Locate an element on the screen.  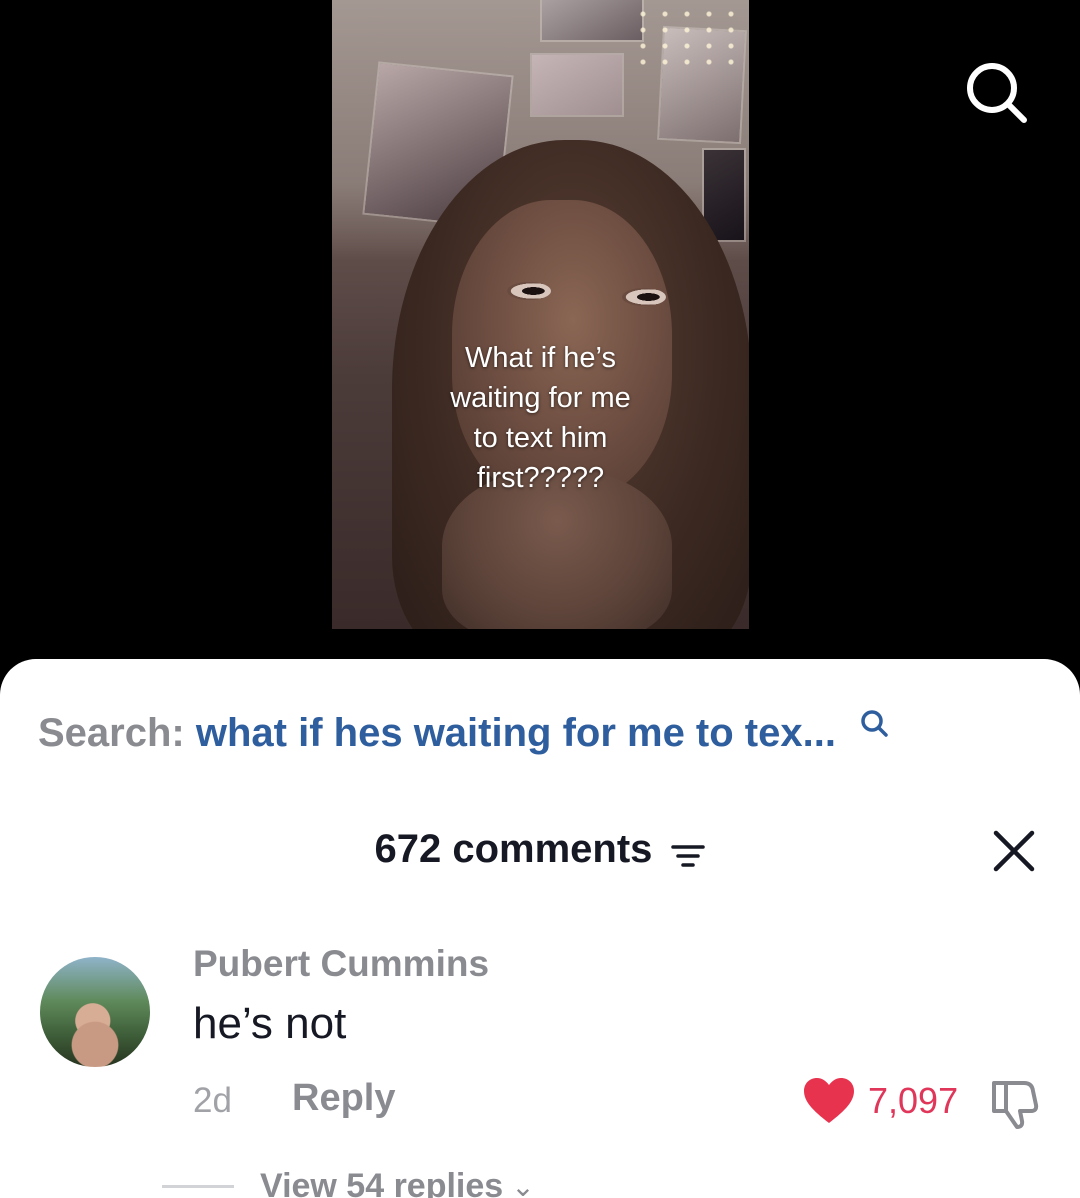
like-button: 7,097 is located at coordinates (880, 1101).